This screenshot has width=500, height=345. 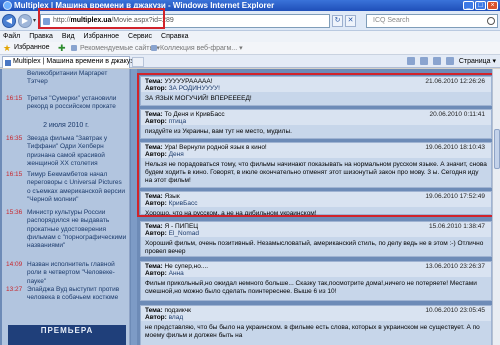 I want to click on comment-author: Деня, so click(x=176, y=154).